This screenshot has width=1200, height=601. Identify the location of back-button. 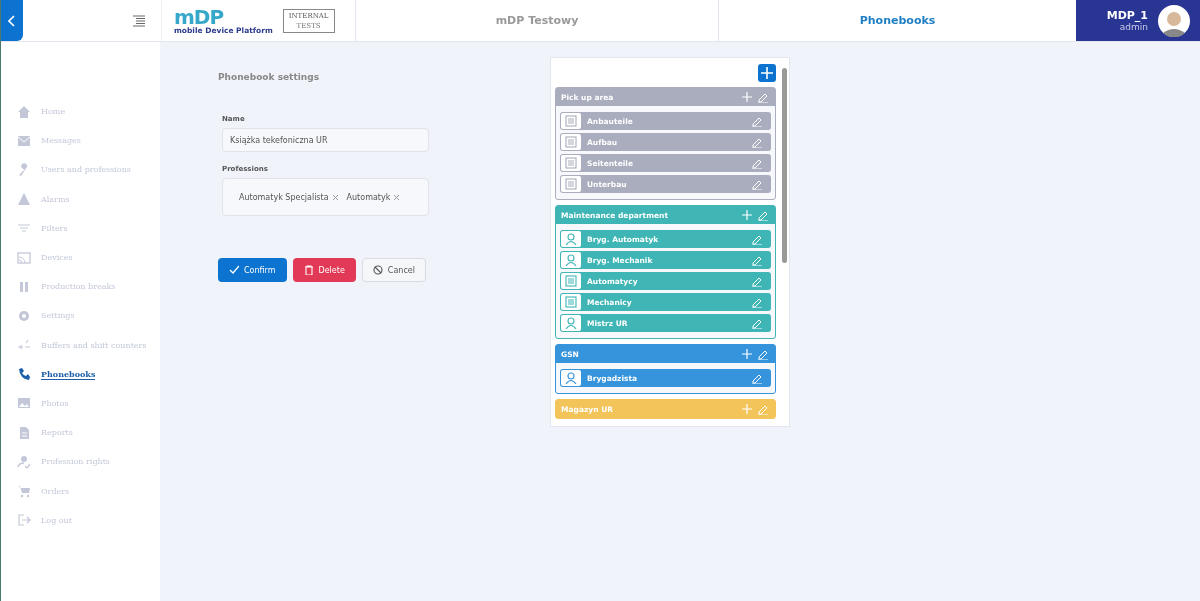
(12, 20).